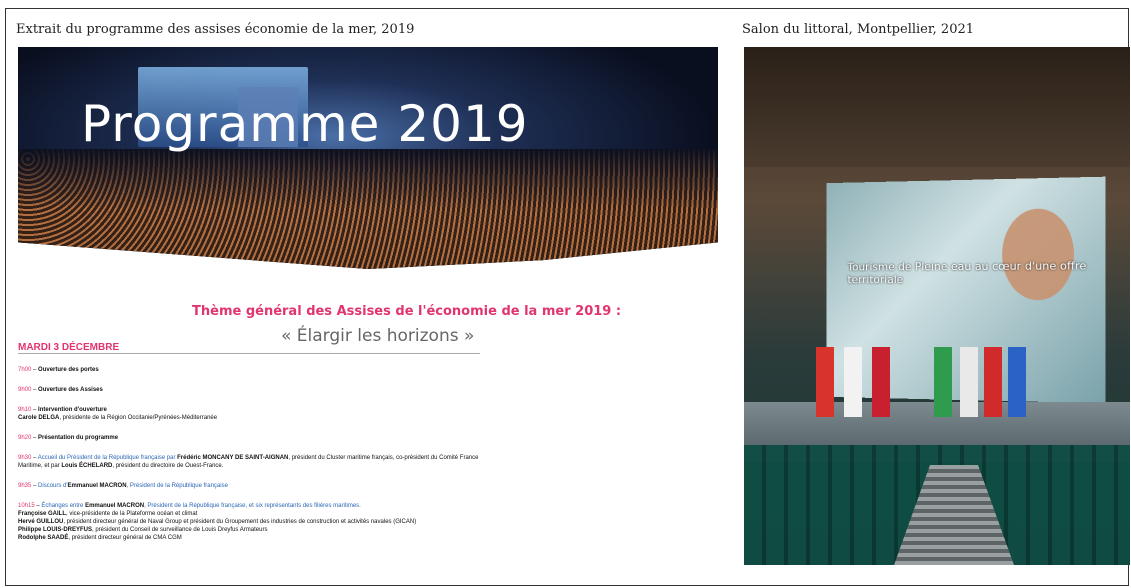  I want to click on item-time: 9h00, so click(25, 390).